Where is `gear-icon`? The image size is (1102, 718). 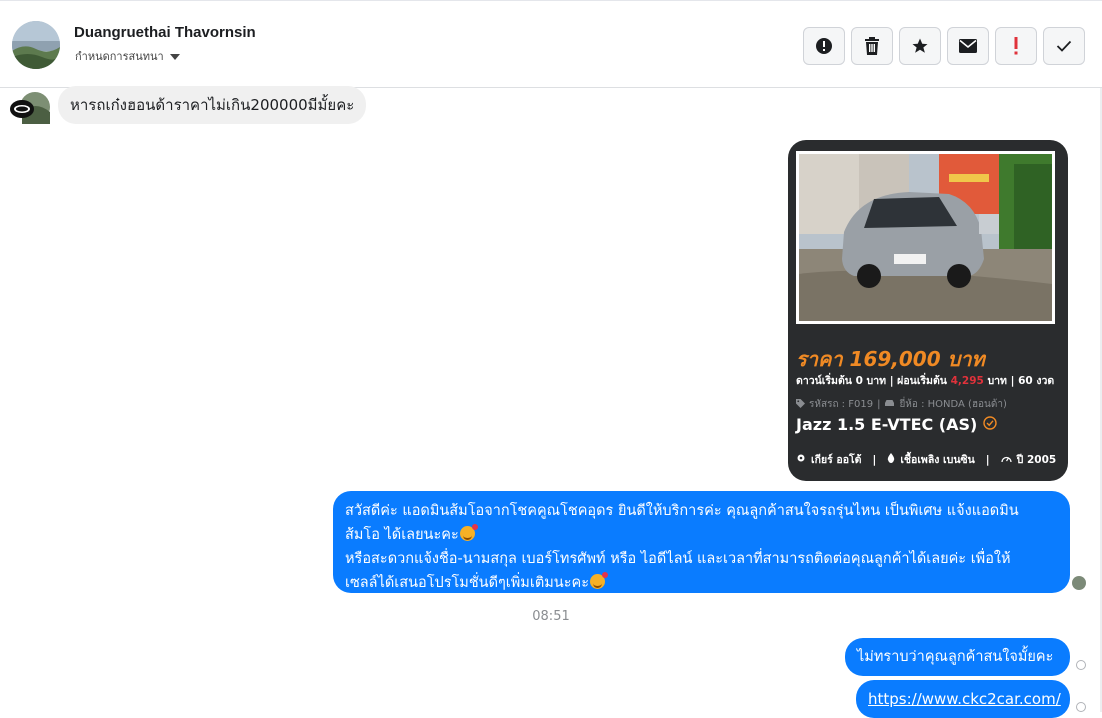
gear-icon is located at coordinates (801, 459).